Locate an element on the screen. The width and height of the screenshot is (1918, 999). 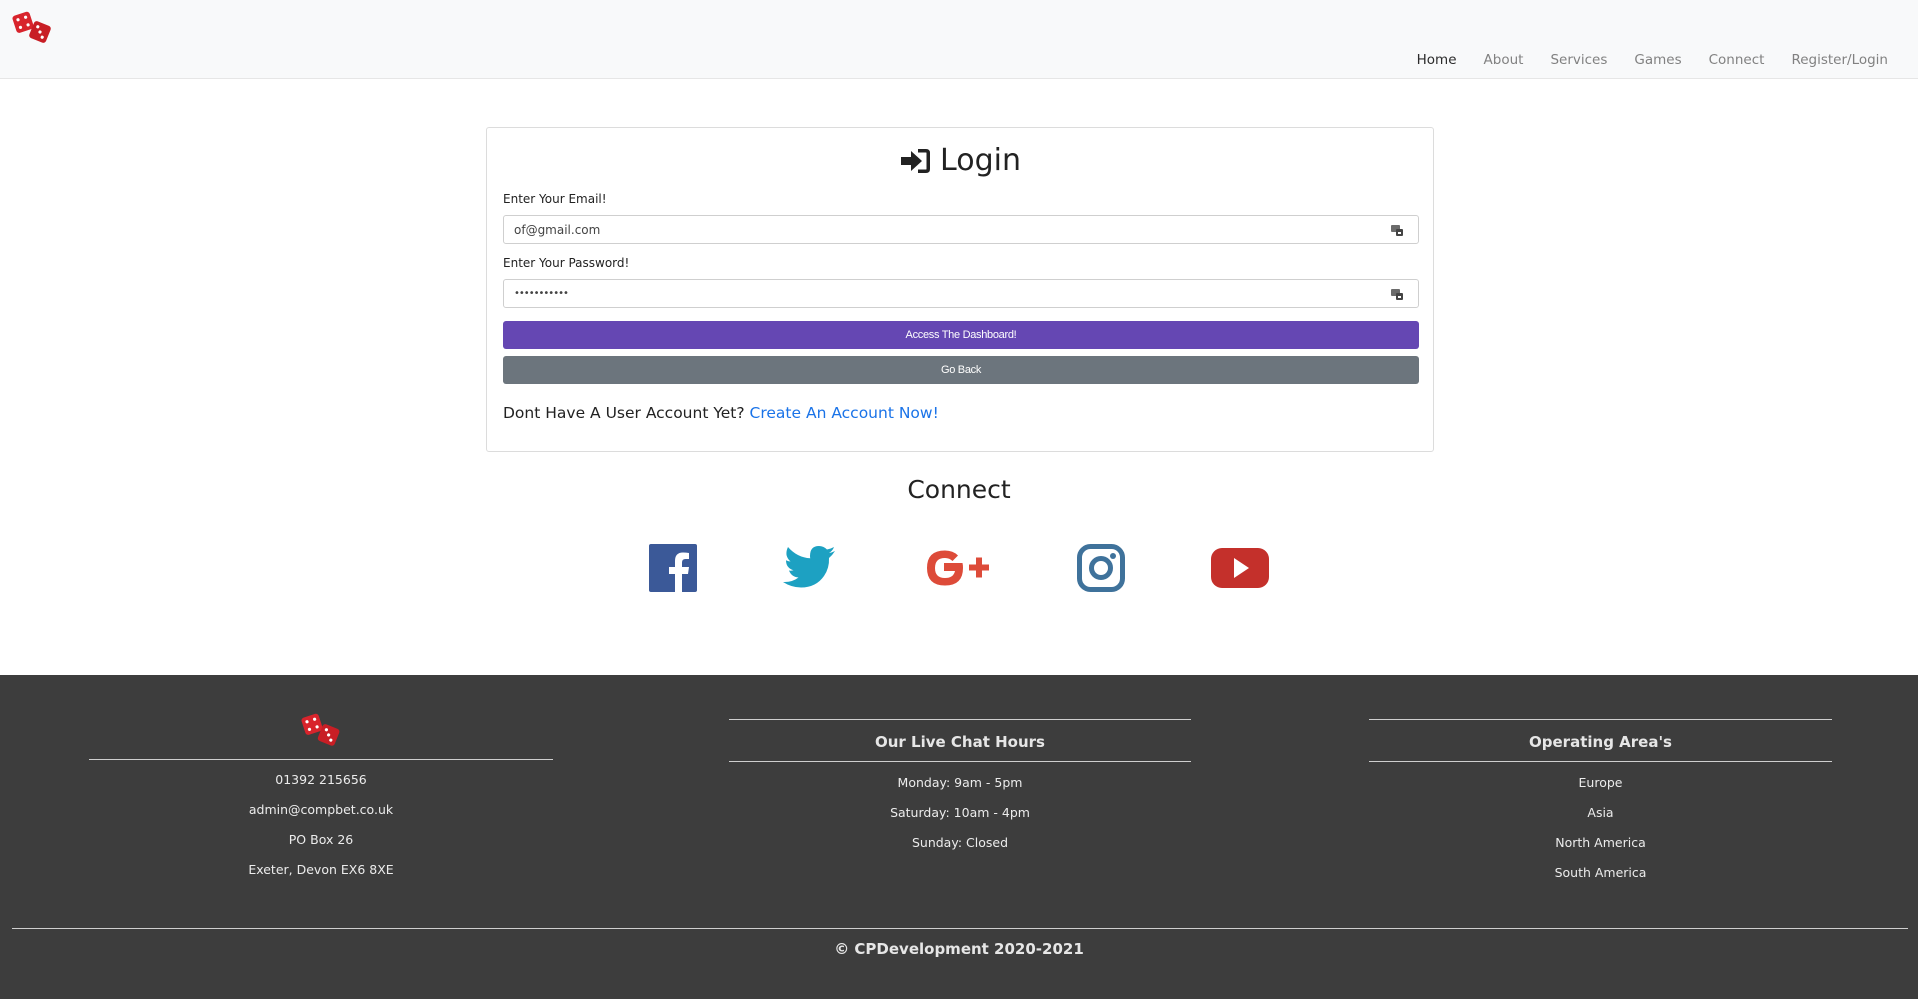
area-item: North America is located at coordinates (1600, 842).